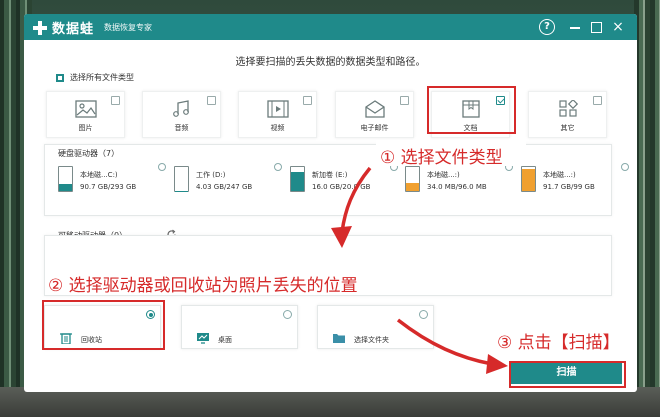 Image resolution: width=660 pixels, height=417 pixels. Describe the element at coordinates (341, 237) in the screenshot. I see `arrow-step1-head` at that location.